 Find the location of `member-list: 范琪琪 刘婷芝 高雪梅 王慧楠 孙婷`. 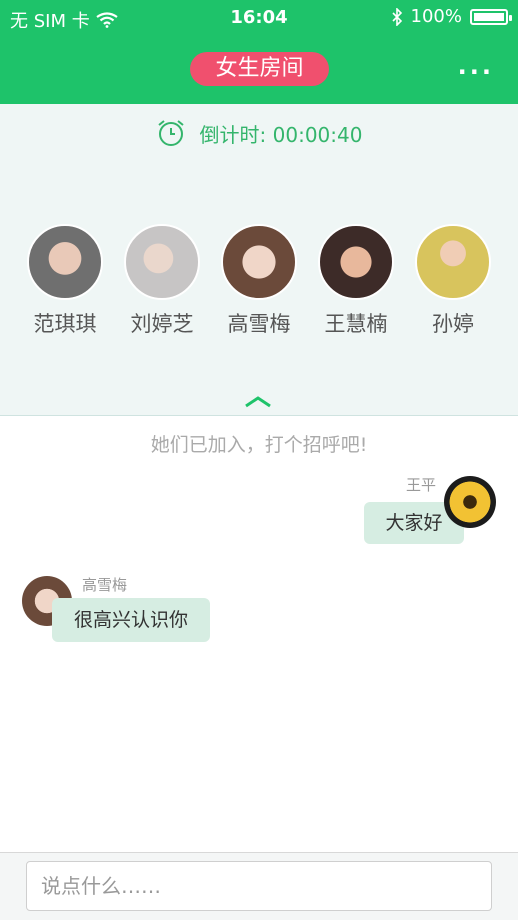

member-list: 范琪琪 刘婷芝 高雪梅 王慧楠 孙婷 is located at coordinates (259, 284).